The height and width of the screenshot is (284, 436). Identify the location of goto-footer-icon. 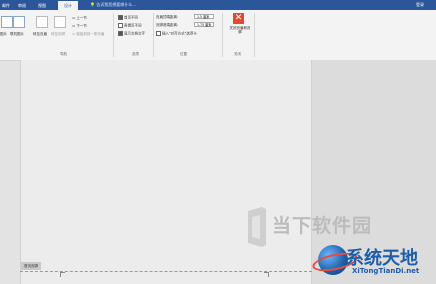
(60, 22).